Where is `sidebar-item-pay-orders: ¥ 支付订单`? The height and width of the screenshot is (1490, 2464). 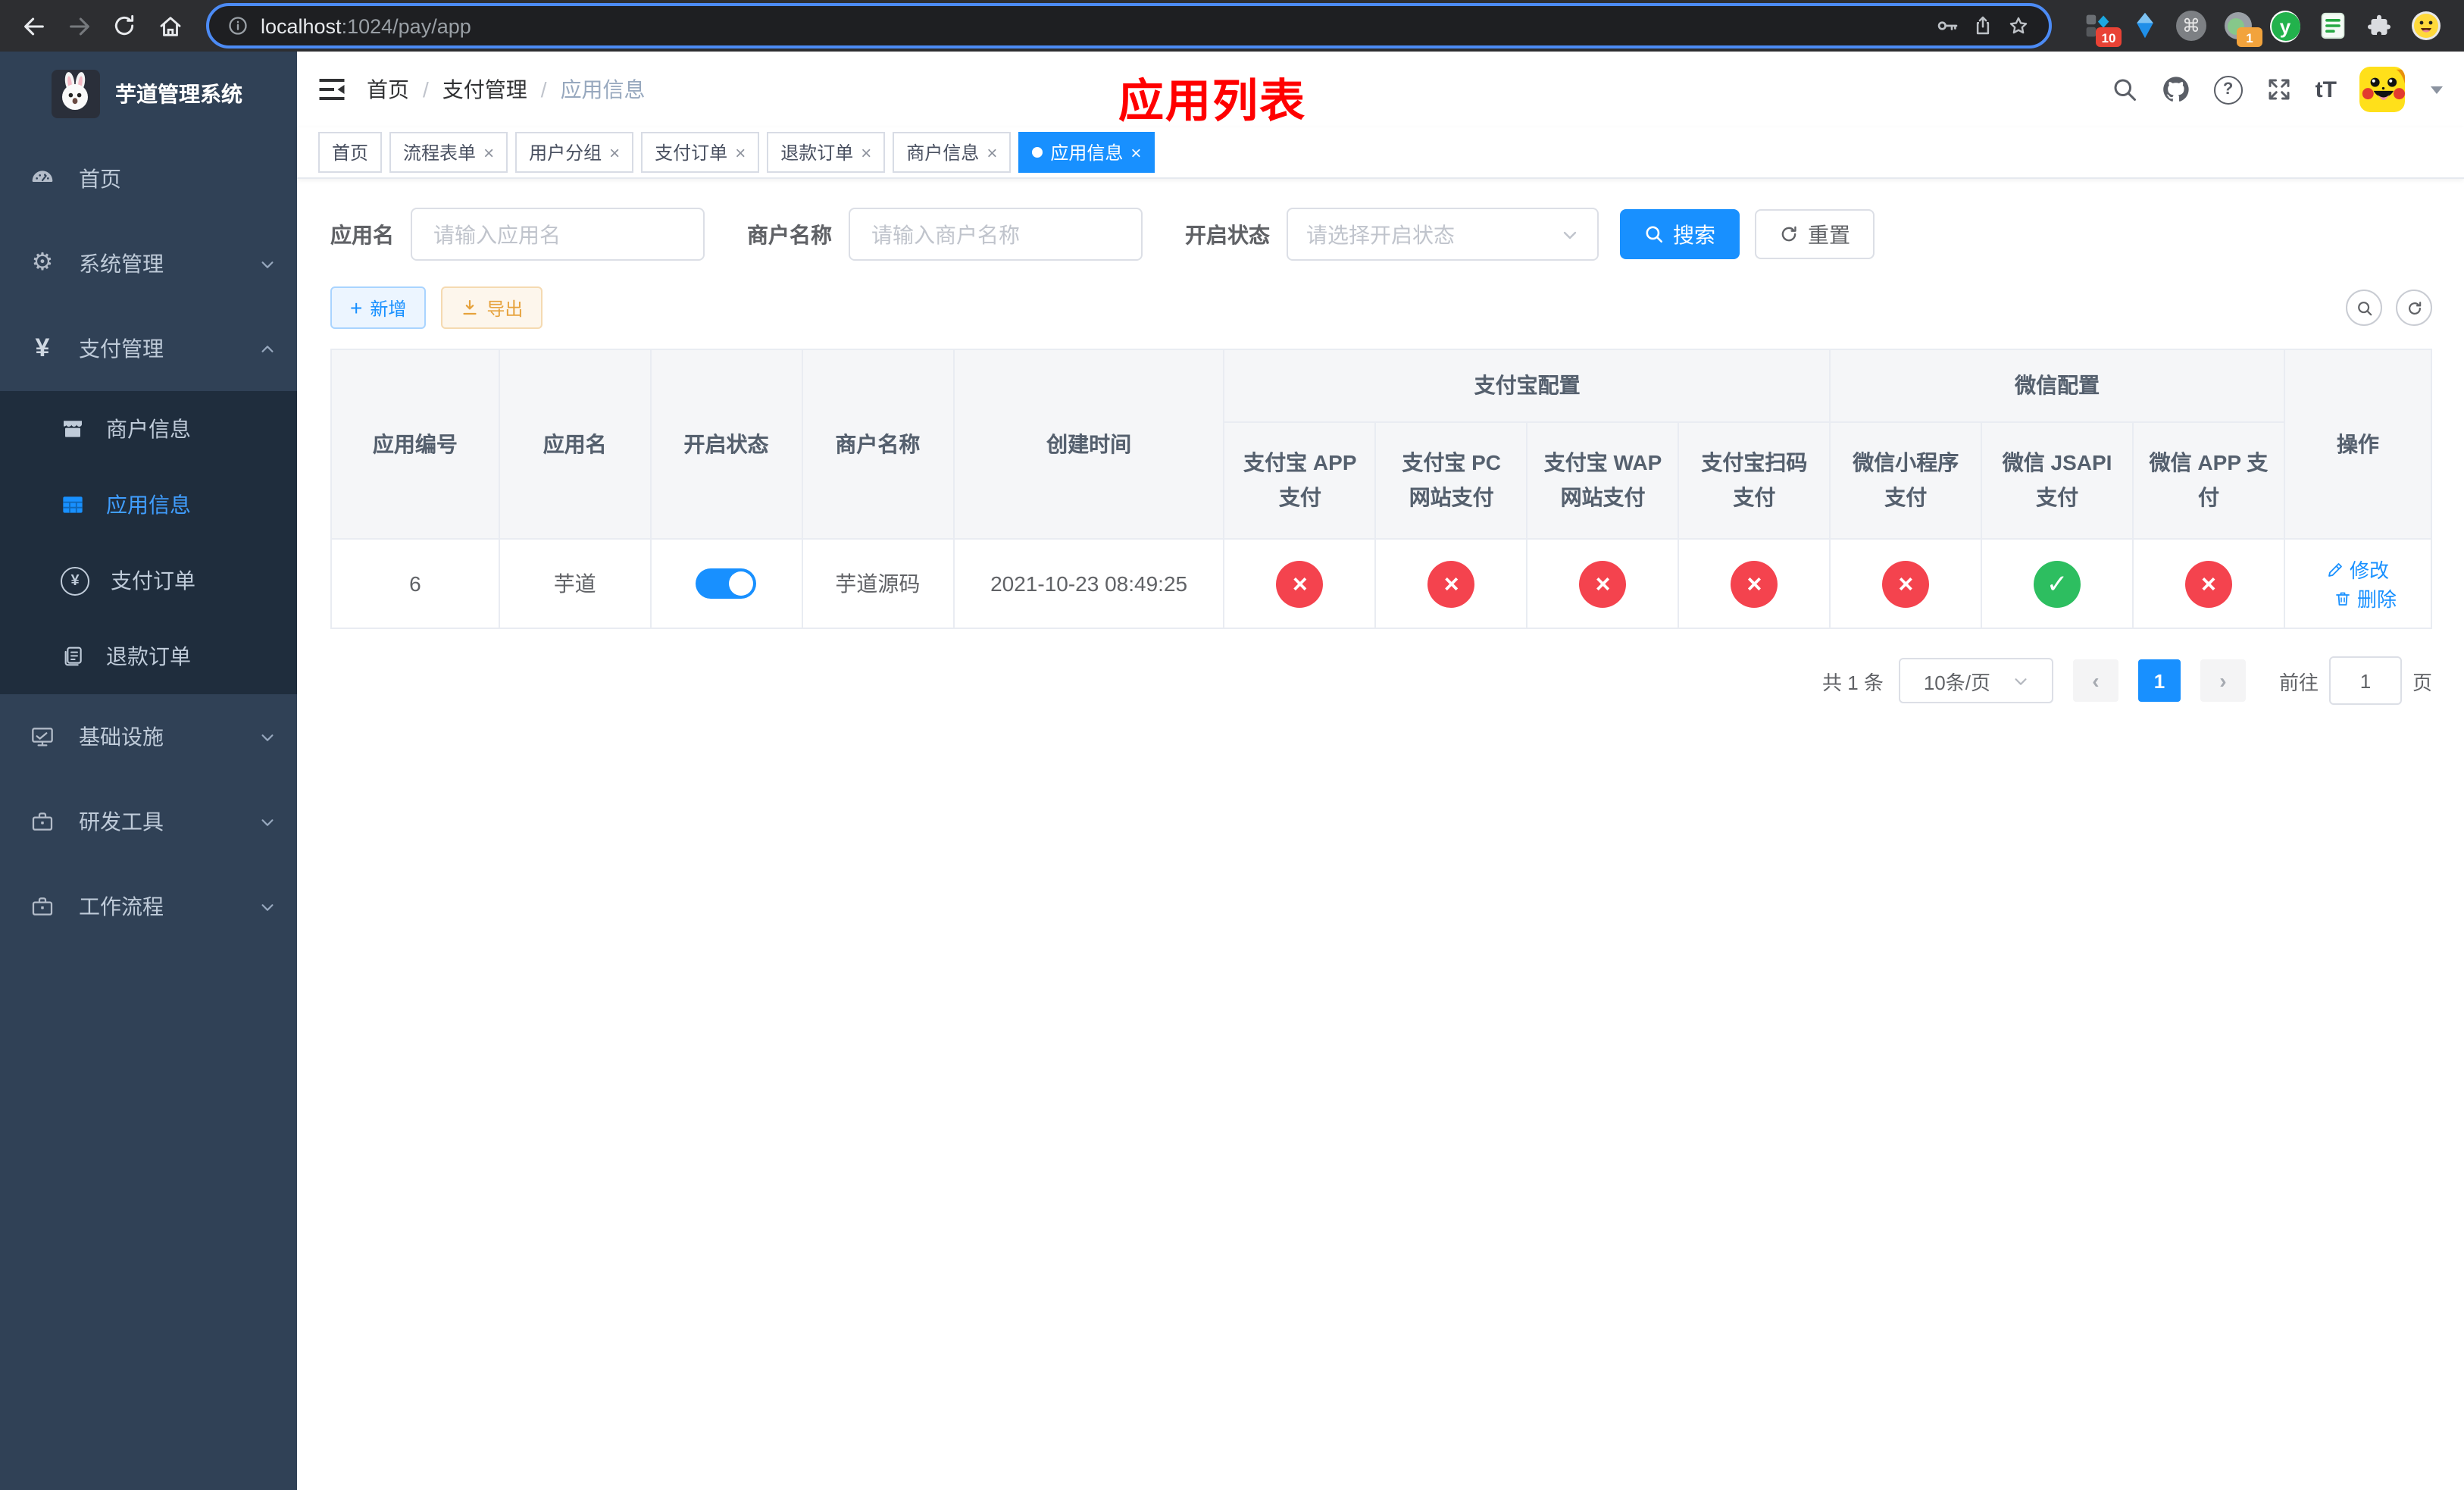
sidebar-item-pay-orders: ¥ 支付订单 is located at coordinates (148, 580).